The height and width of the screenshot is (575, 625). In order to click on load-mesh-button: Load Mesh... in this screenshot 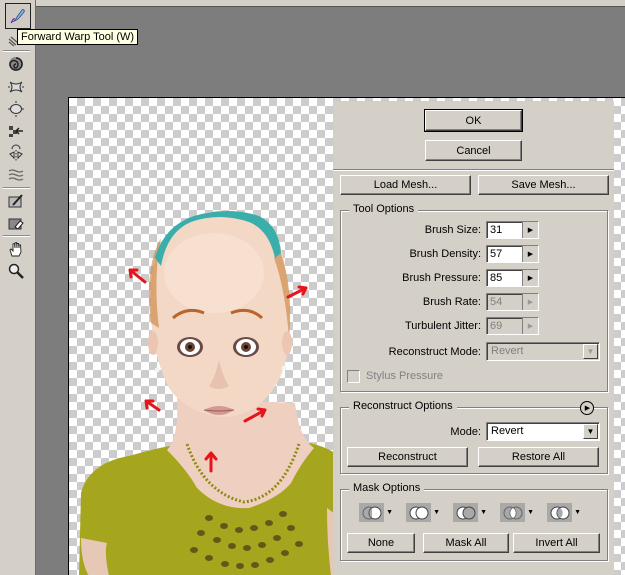, I will do `click(405, 185)`.